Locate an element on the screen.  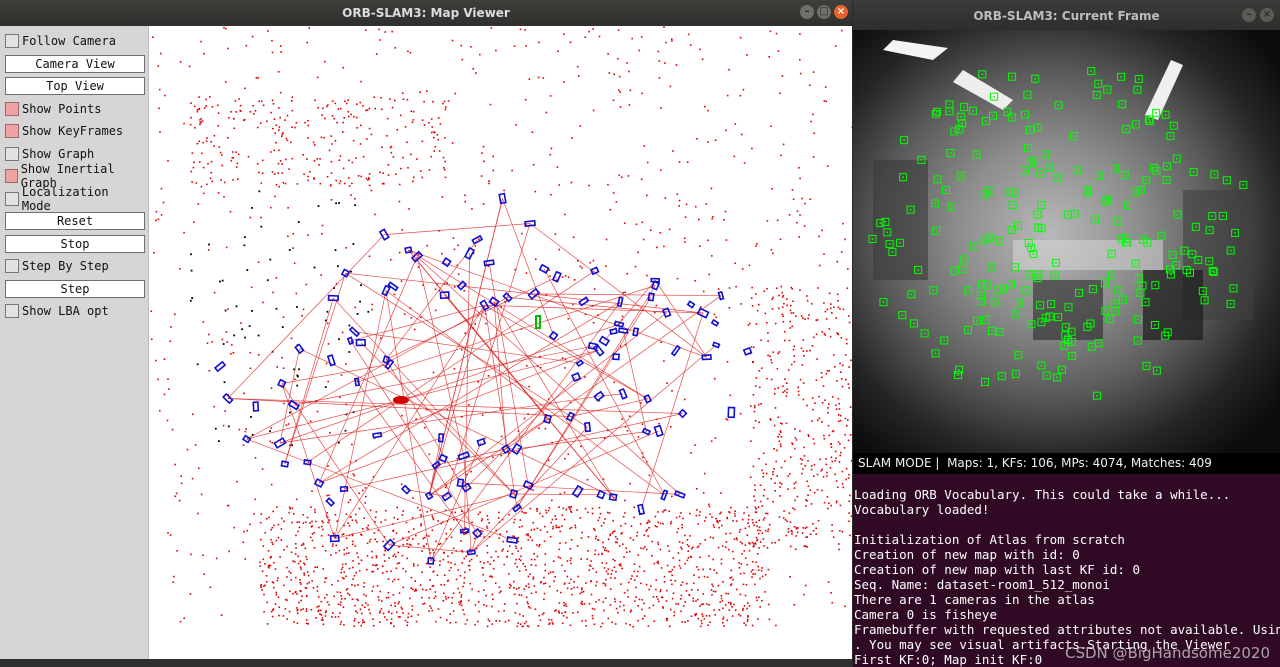
terminal-line: Initialization of Atlas from scratch is located at coordinates (989, 539).